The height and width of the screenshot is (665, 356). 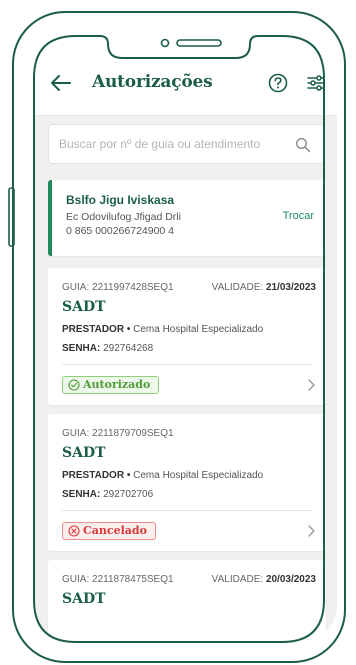 I want to click on password: SENHA: 292702706, so click(x=108, y=494).